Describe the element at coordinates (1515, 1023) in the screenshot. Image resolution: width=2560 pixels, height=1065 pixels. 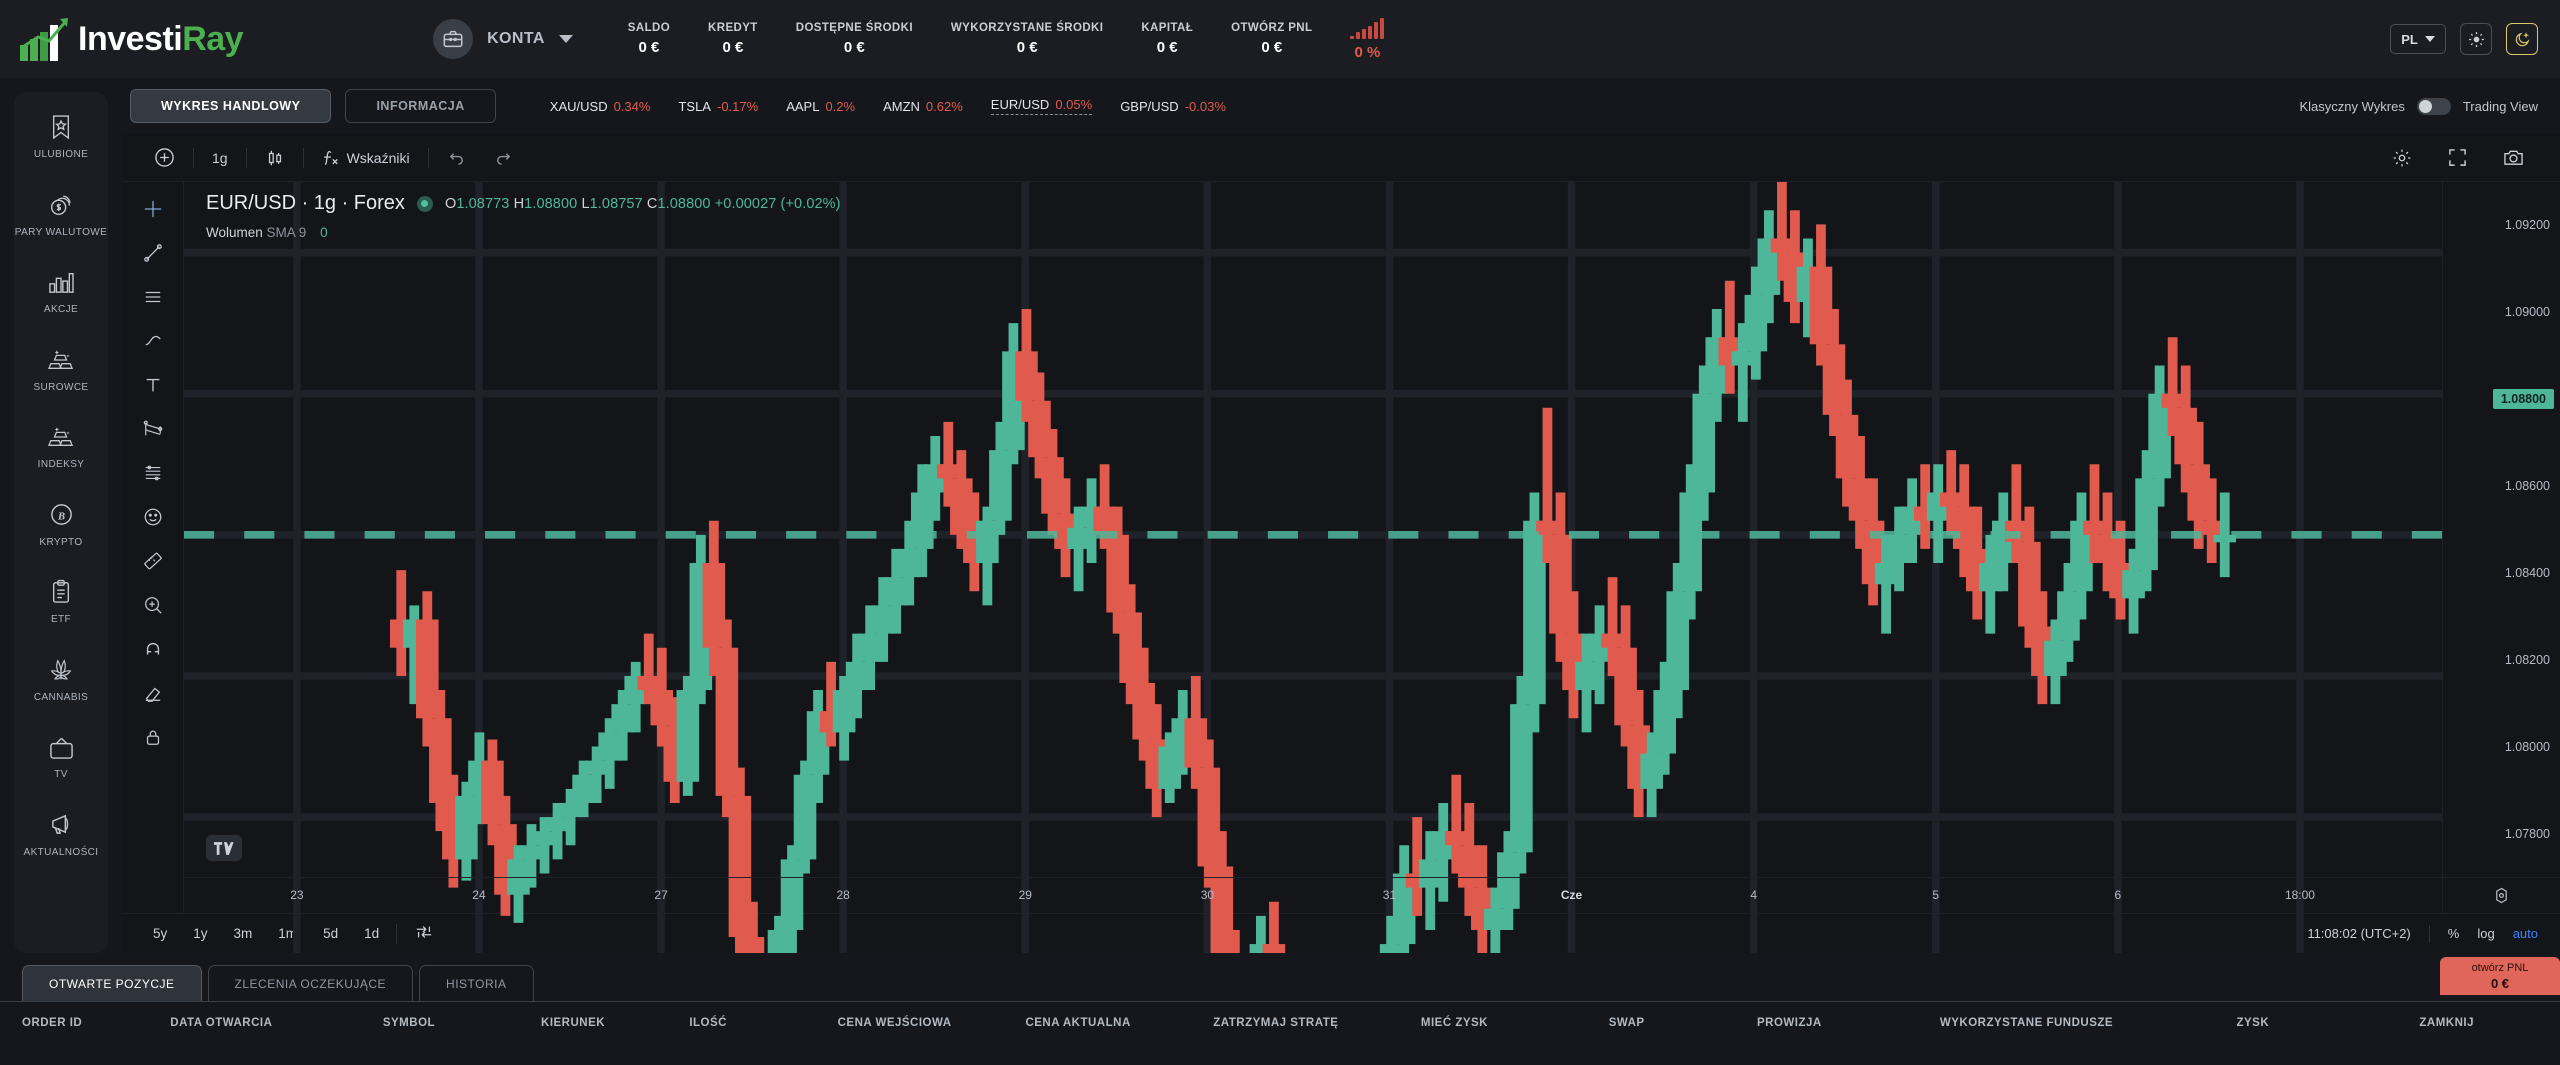
I see `column-header: MIEĆ ZYSK` at that location.